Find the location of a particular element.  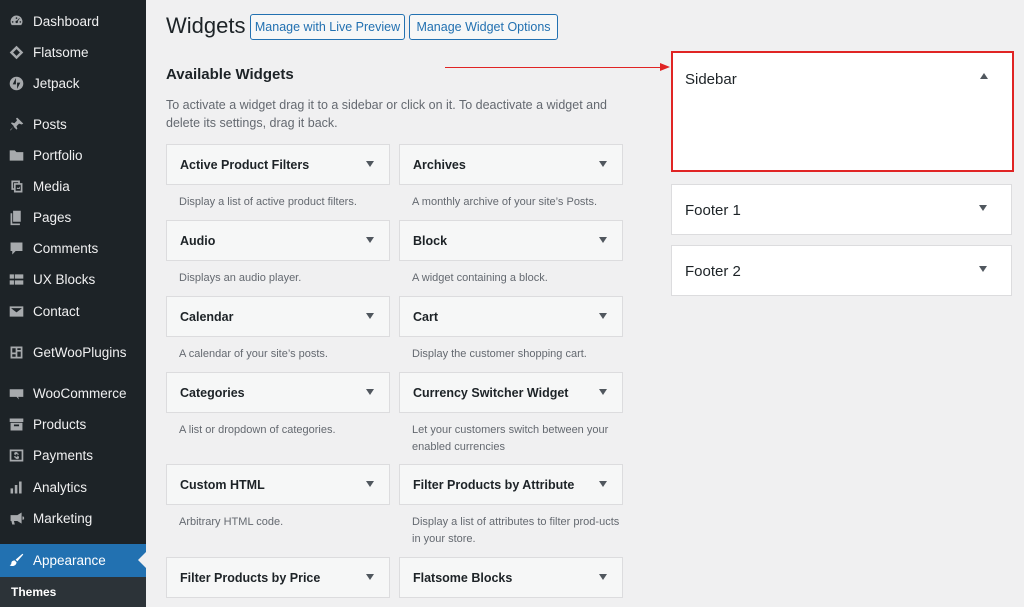

menu-label: Flatsome is located at coordinates (61, 52).